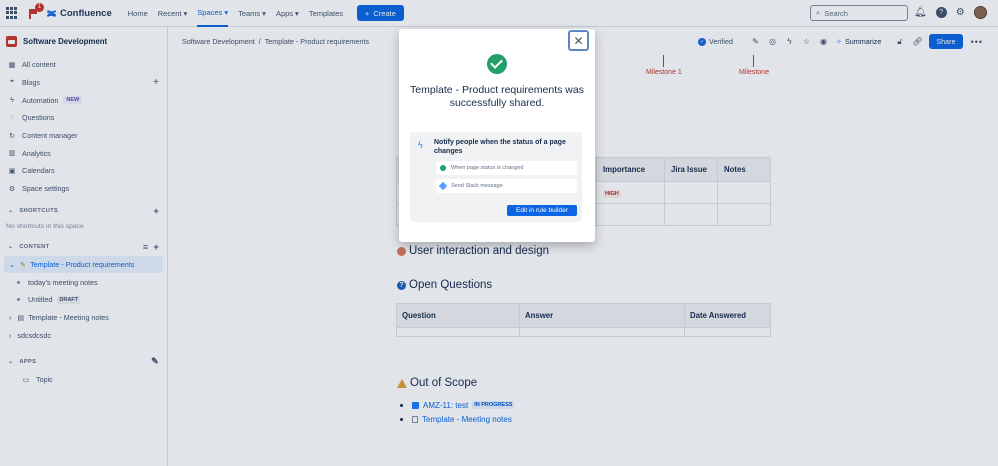  I want to click on check-circle-icon, so click(443, 168).